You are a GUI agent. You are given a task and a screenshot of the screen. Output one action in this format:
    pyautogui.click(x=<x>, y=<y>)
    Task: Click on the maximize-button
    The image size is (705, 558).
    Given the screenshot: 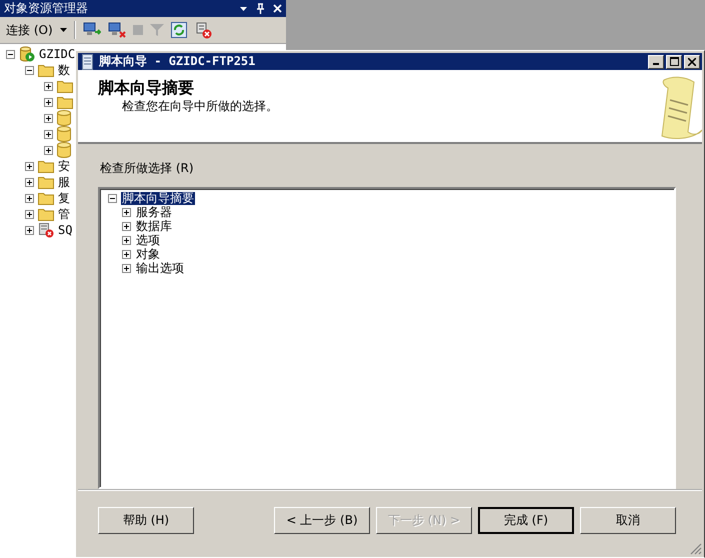 What is the action you would take?
    pyautogui.click(x=674, y=61)
    